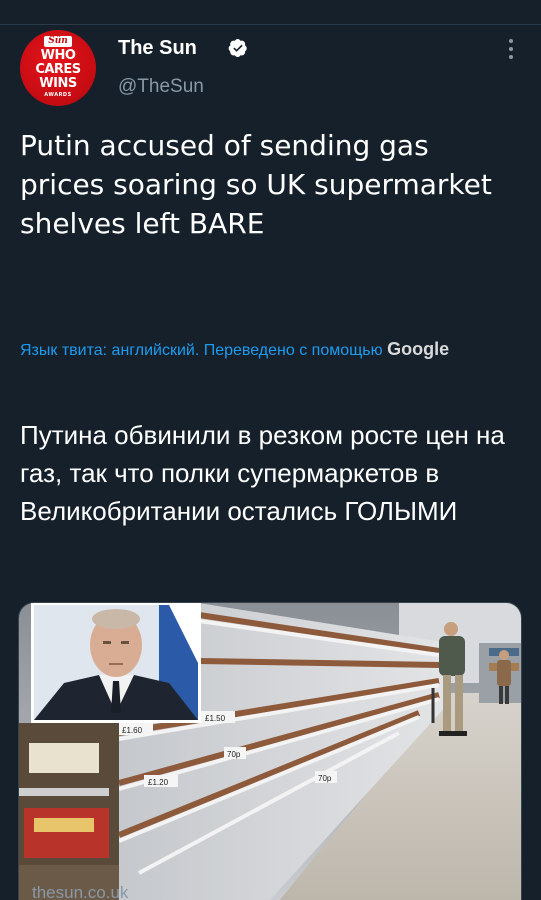 The height and width of the screenshot is (900, 541). Describe the element at coordinates (157, 48) in the screenshot. I see `author-display-name: The Sun` at that location.